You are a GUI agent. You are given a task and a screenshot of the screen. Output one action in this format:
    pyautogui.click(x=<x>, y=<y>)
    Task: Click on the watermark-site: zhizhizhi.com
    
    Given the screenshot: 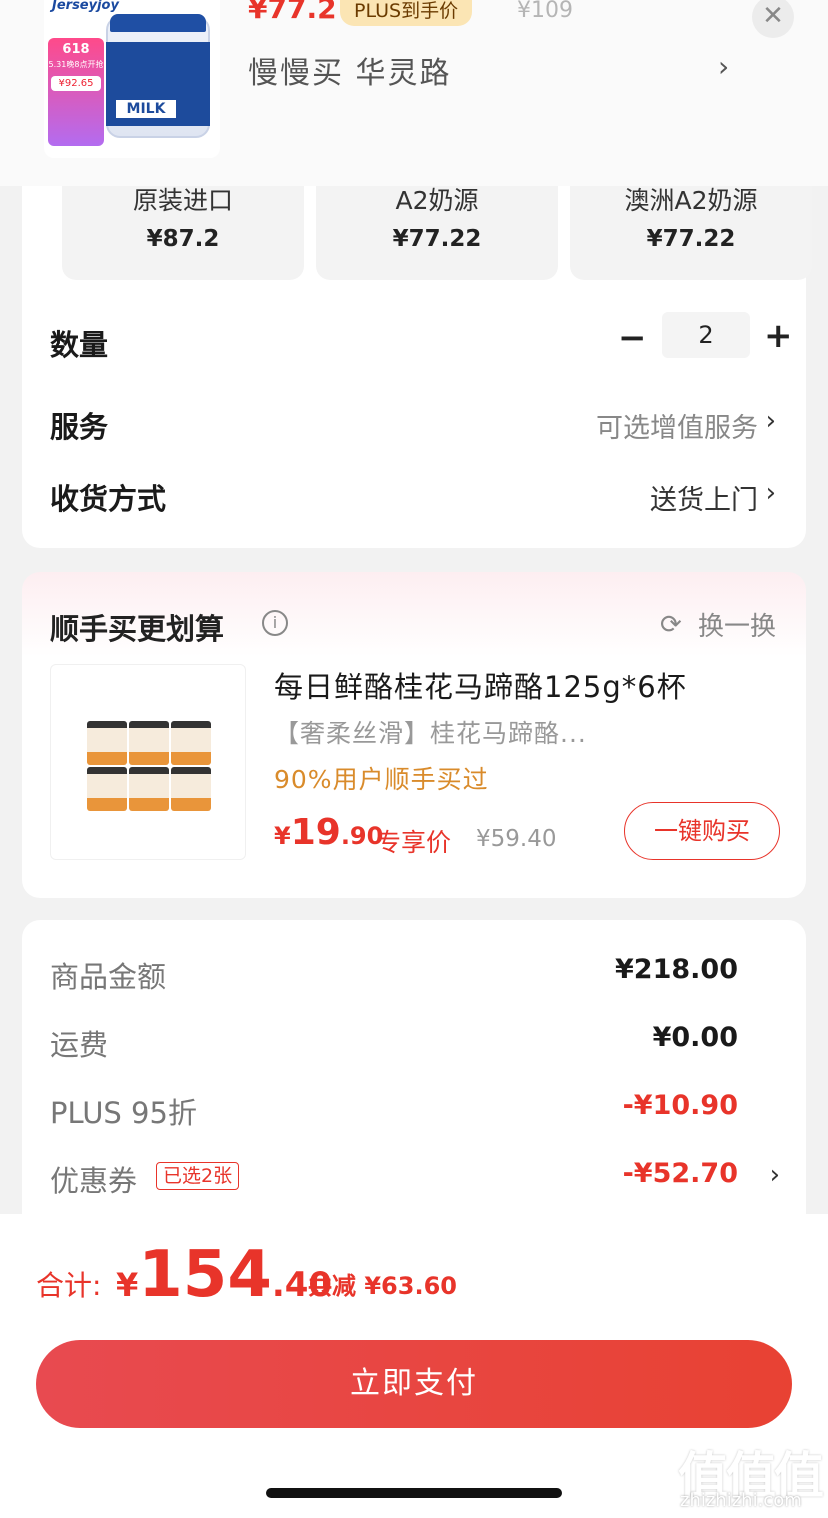 What is the action you would take?
    pyautogui.click(x=741, y=1500)
    